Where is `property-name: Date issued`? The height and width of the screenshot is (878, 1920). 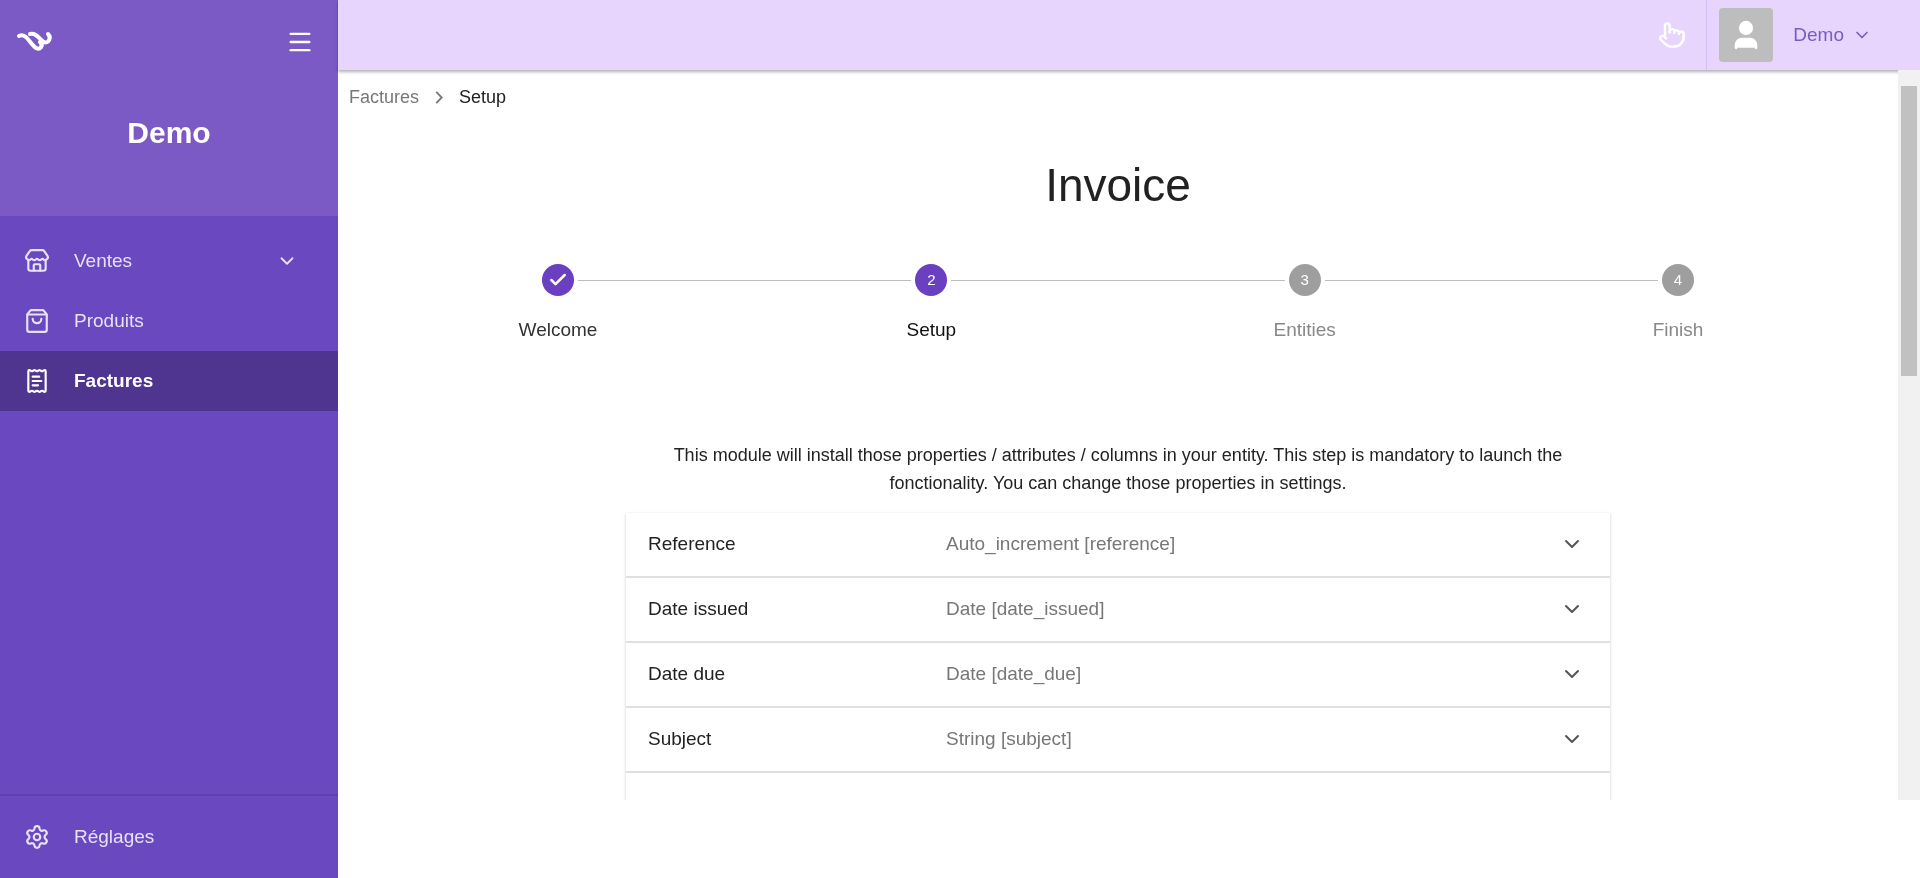 property-name: Date issued is located at coordinates (699, 608).